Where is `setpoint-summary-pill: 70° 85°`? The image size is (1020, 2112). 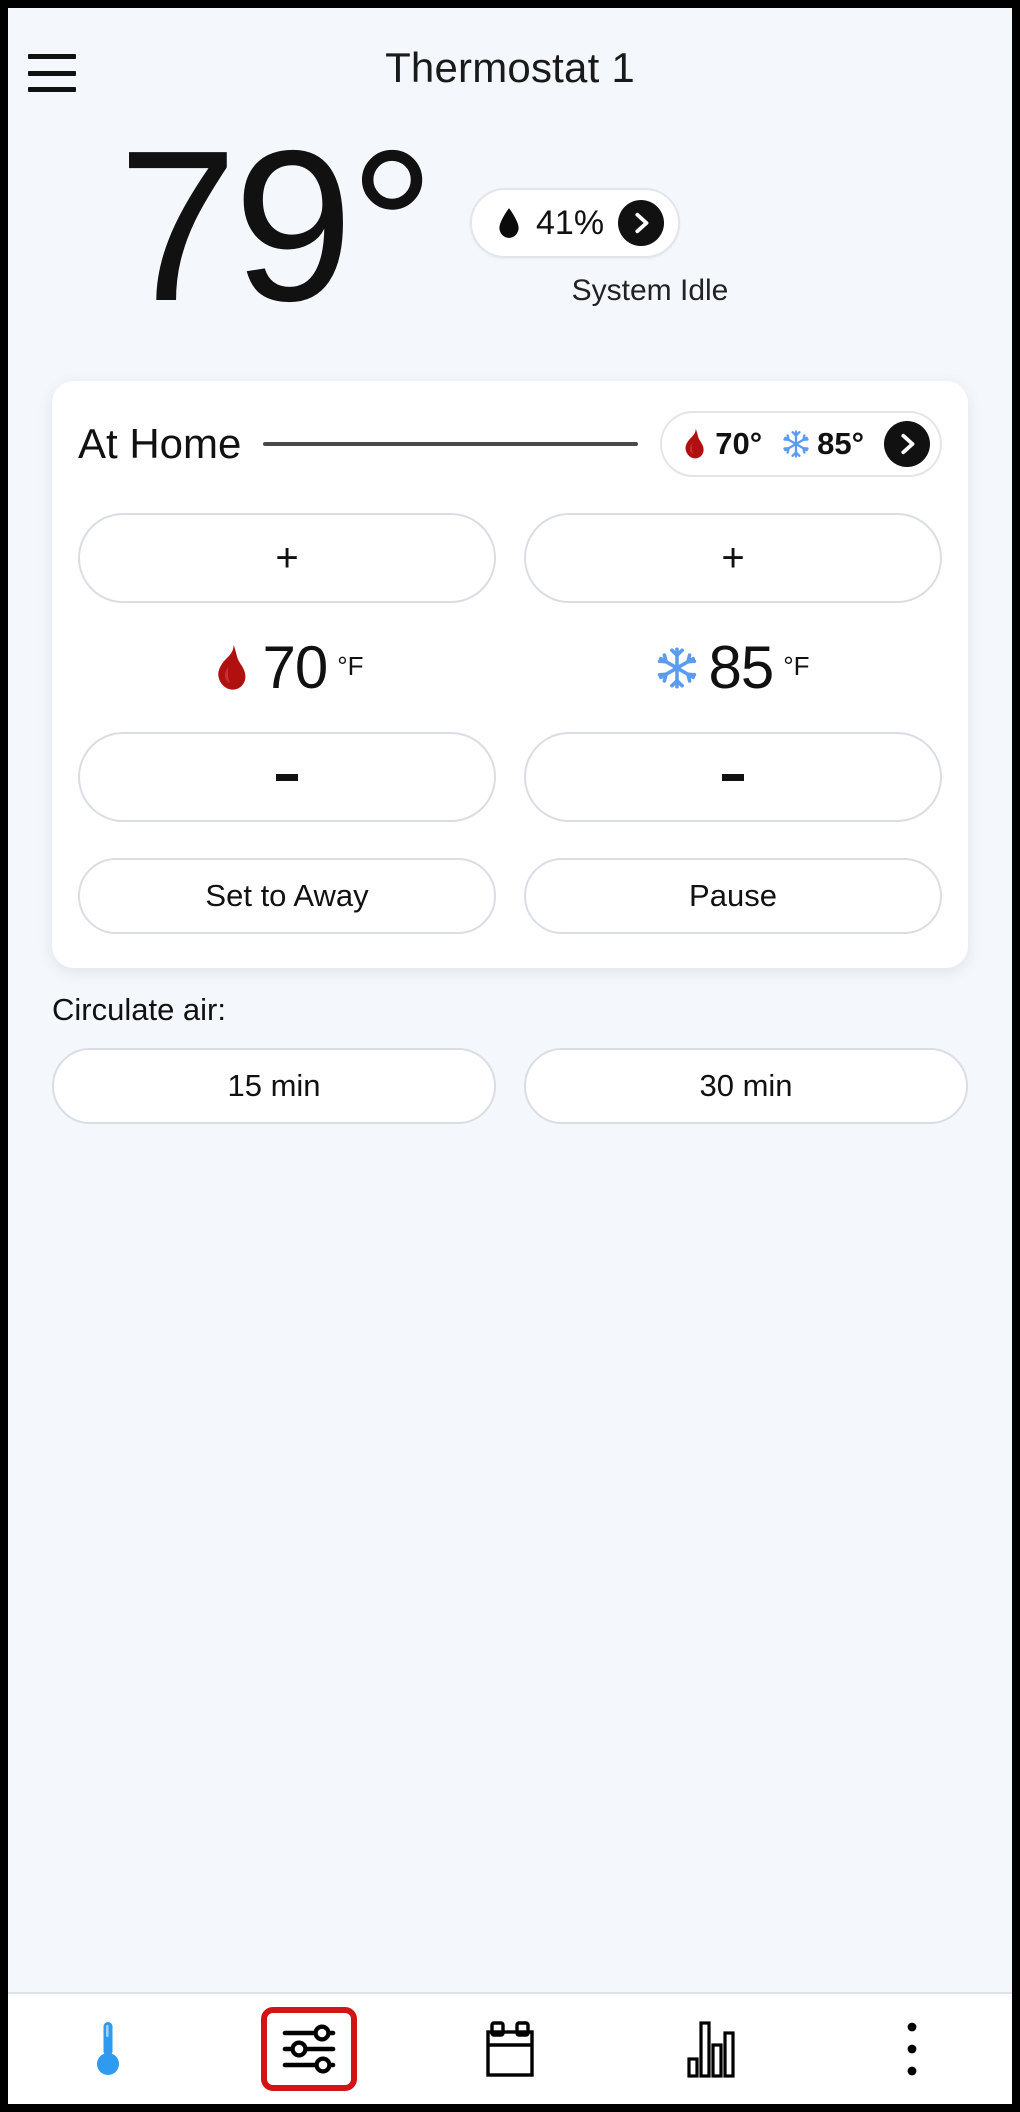 setpoint-summary-pill: 70° 85° is located at coordinates (801, 444).